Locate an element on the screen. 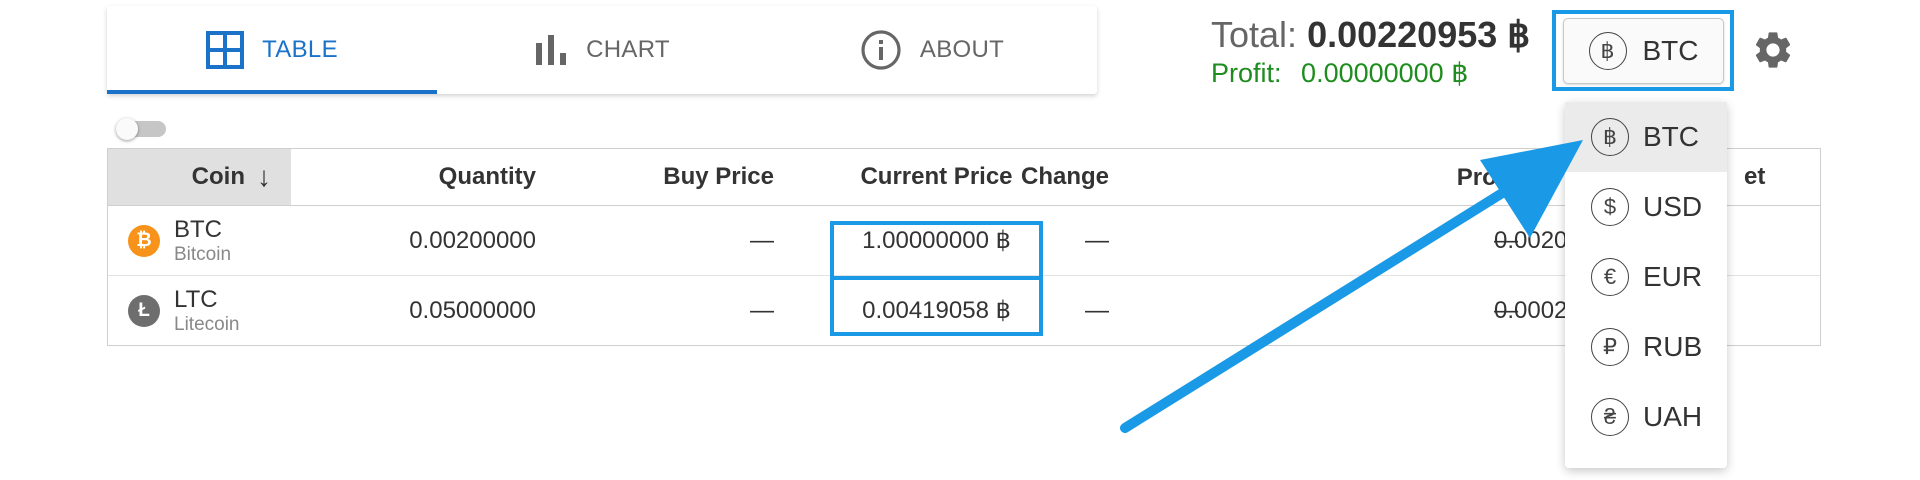 The width and height of the screenshot is (1920, 480). currency-option-btc: ฿ BTC is located at coordinates (1646, 137).